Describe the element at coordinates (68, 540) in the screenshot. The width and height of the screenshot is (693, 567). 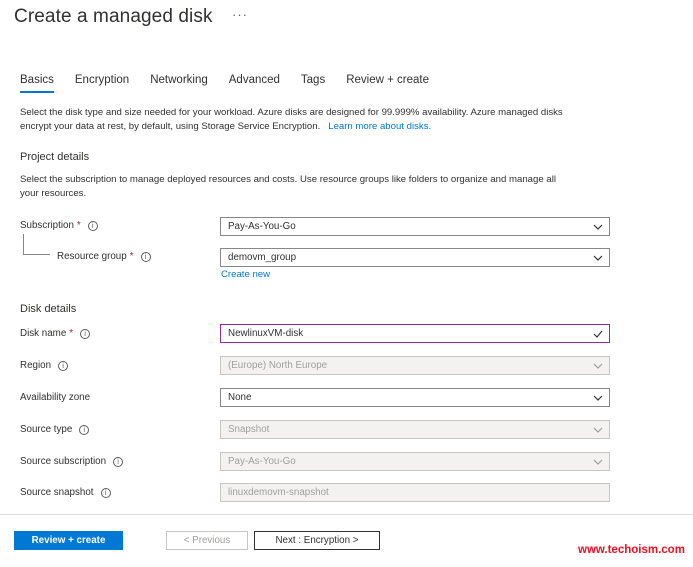
I see `review-create-button: Review + create` at that location.